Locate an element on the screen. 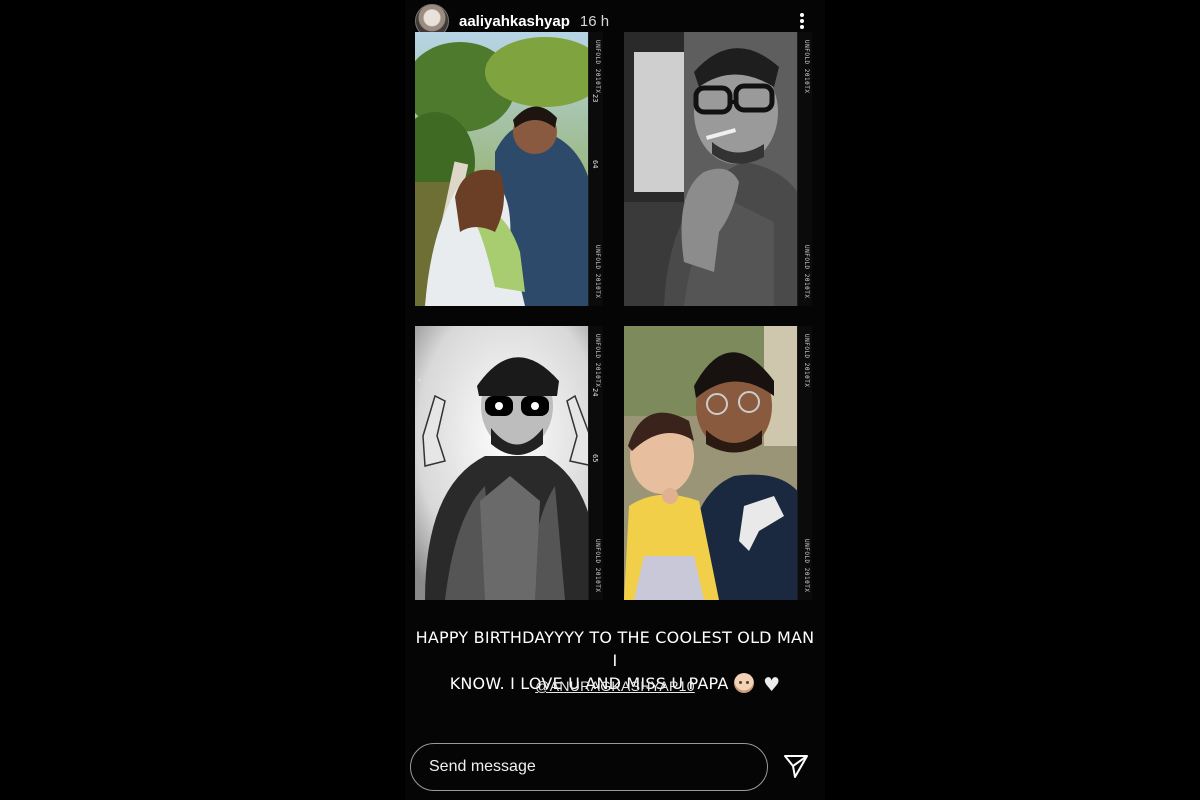 Image resolution: width=1200 pixels, height=800 pixels. frame-number: 24 is located at coordinates (595, 392).